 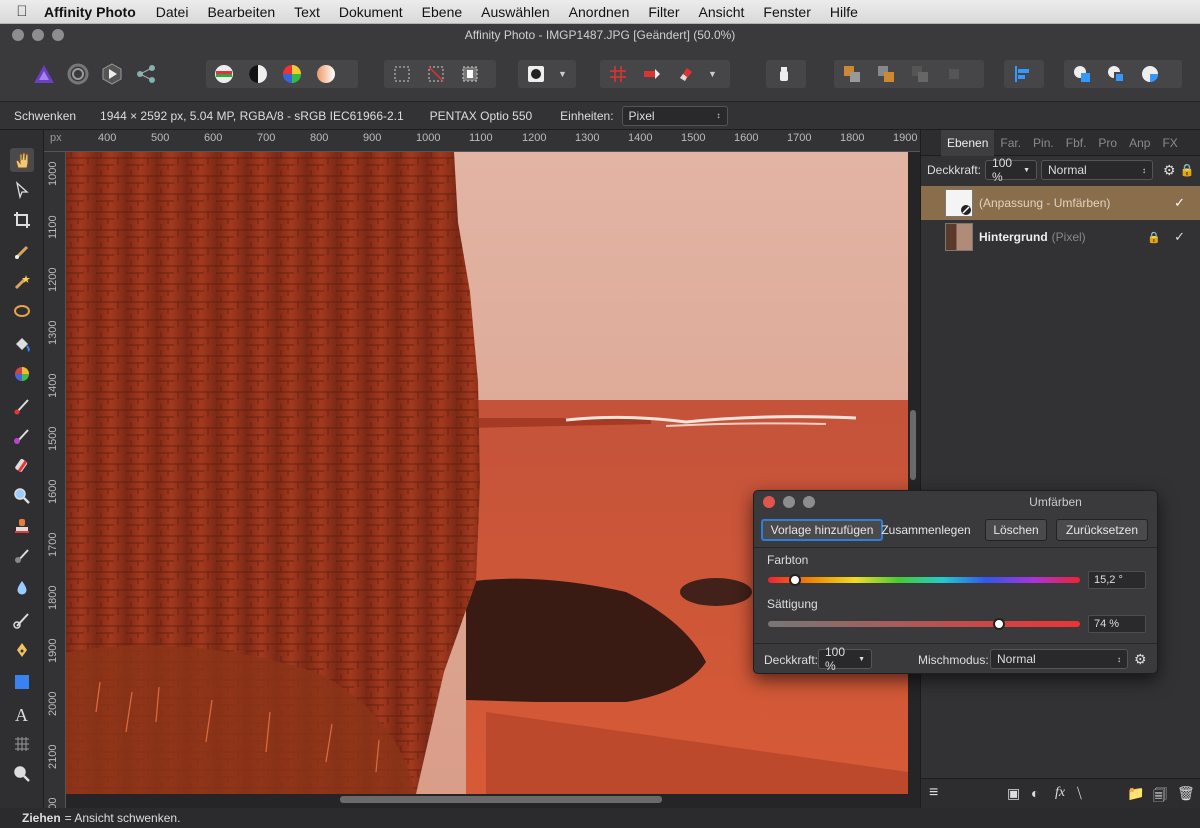 What do you see at coordinates (22, 282) in the screenshot?
I see `flood-select-icon` at bounding box center [22, 282].